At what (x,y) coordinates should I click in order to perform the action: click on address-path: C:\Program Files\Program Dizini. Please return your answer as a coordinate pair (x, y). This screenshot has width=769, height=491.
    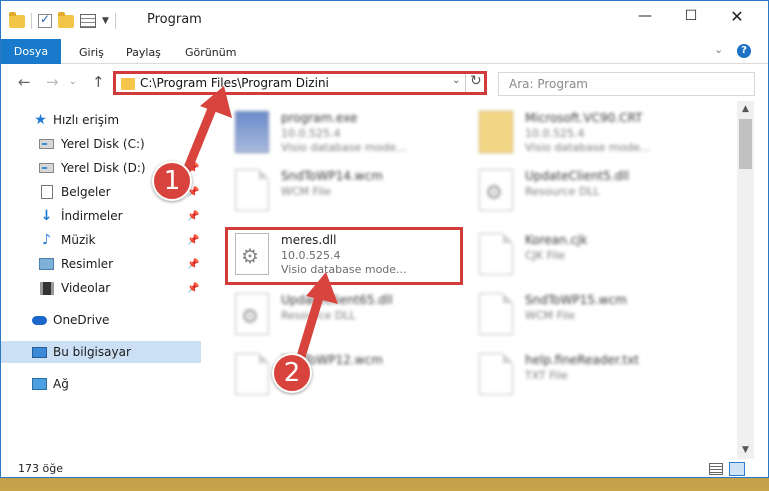
    Looking at the image, I should click on (234, 83).